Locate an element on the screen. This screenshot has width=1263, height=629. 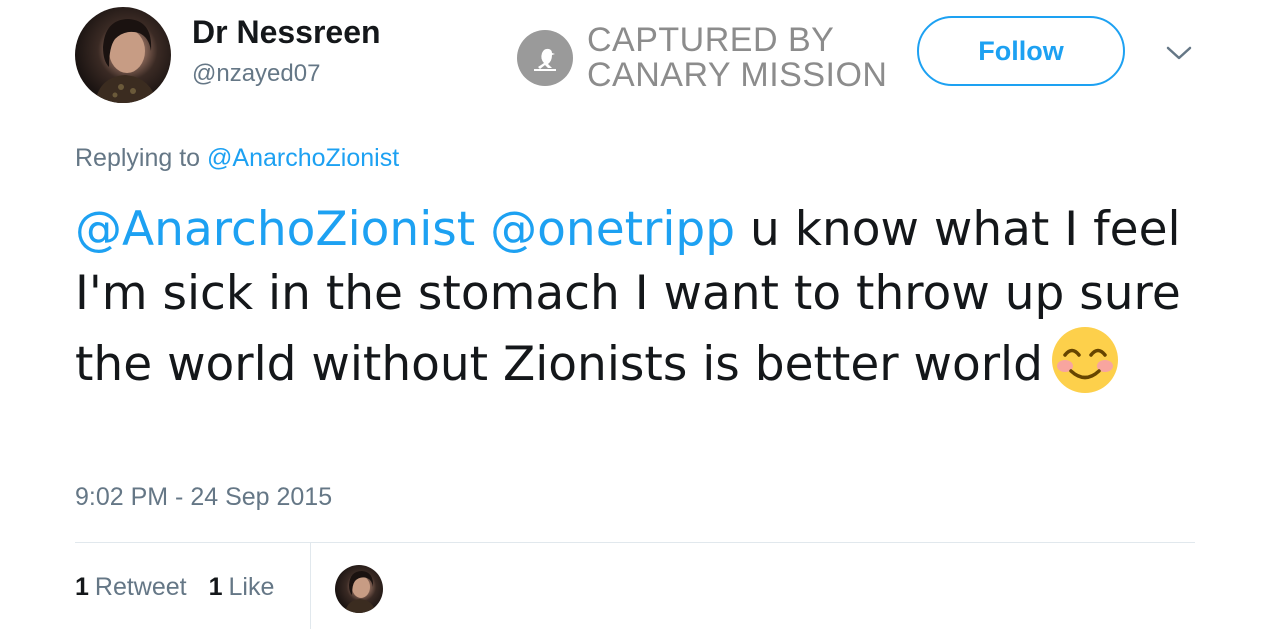
author-display-name: Dr Nessreen is located at coordinates (286, 32).